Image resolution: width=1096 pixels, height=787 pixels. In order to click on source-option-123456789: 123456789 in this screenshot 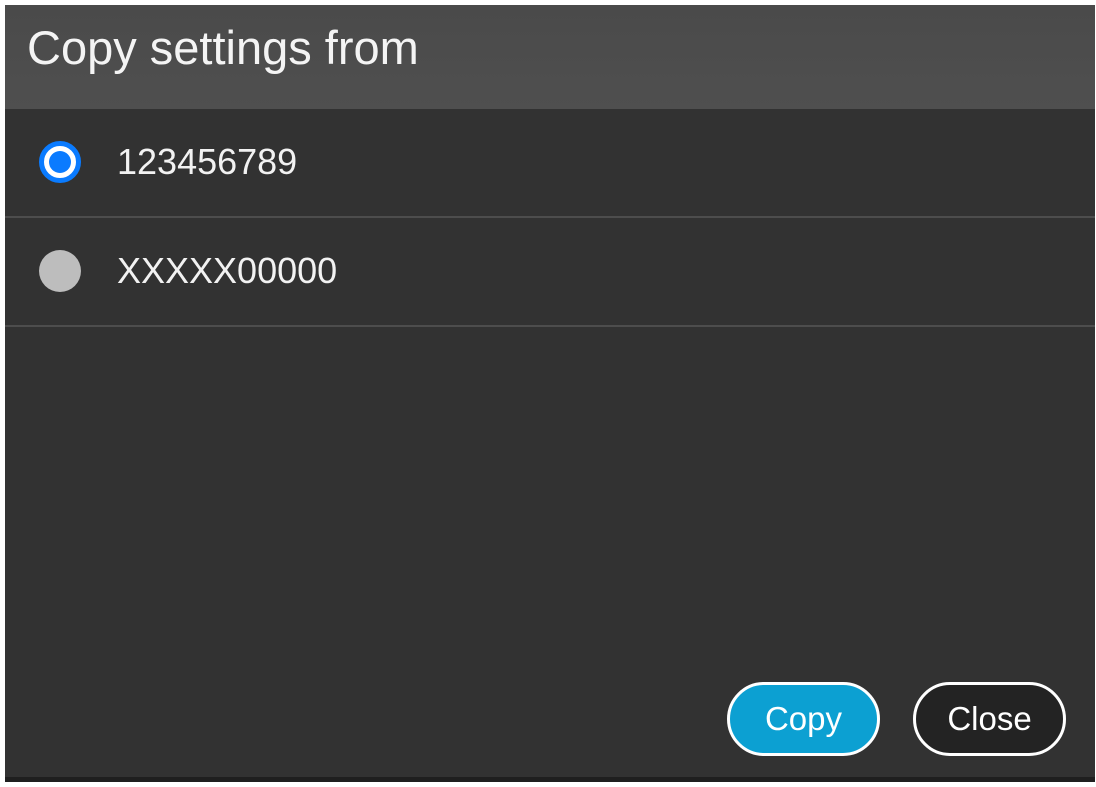, I will do `click(550, 163)`.